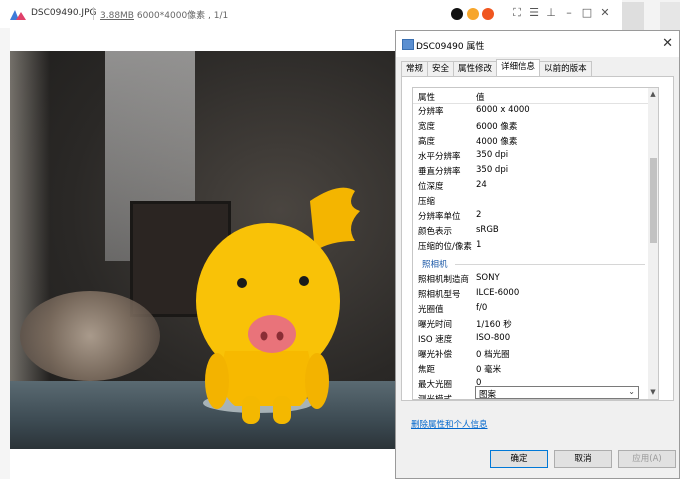 Image resolution: width=680 pixels, height=479 pixels. Describe the element at coordinates (535, 308) in the screenshot. I see `list-item: 光圈值 f/0` at that location.